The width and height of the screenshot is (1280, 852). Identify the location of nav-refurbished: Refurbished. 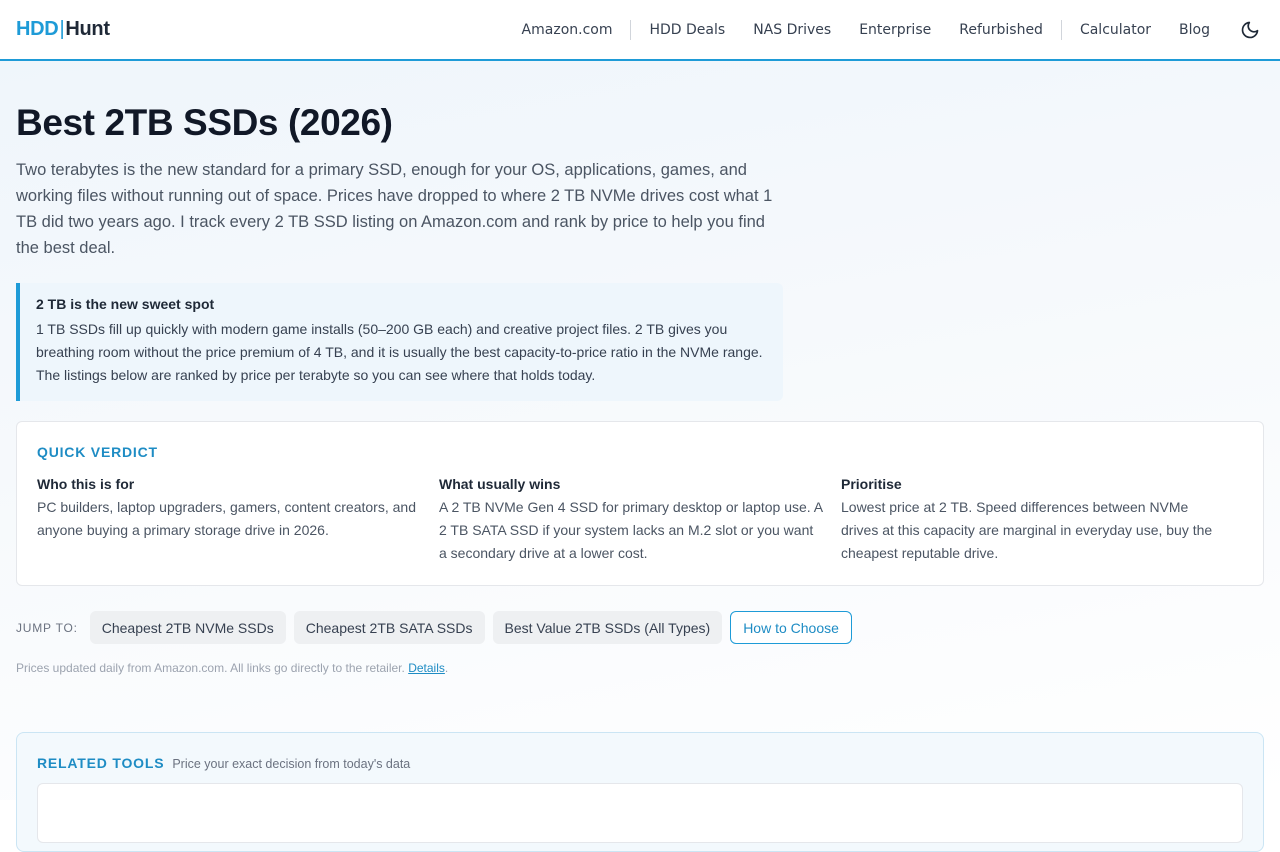
(1001, 30).